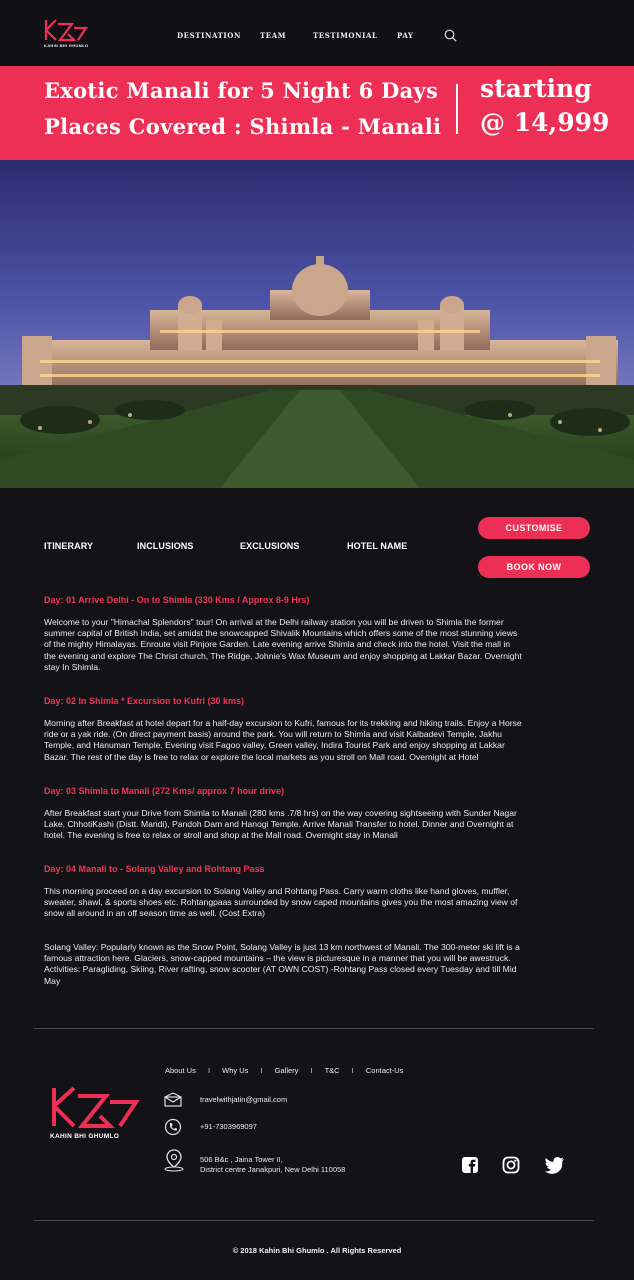 Image resolution: width=634 pixels, height=1280 pixels. I want to click on brand-logo: KAHIN BHI GHUMLO, so click(67, 33).